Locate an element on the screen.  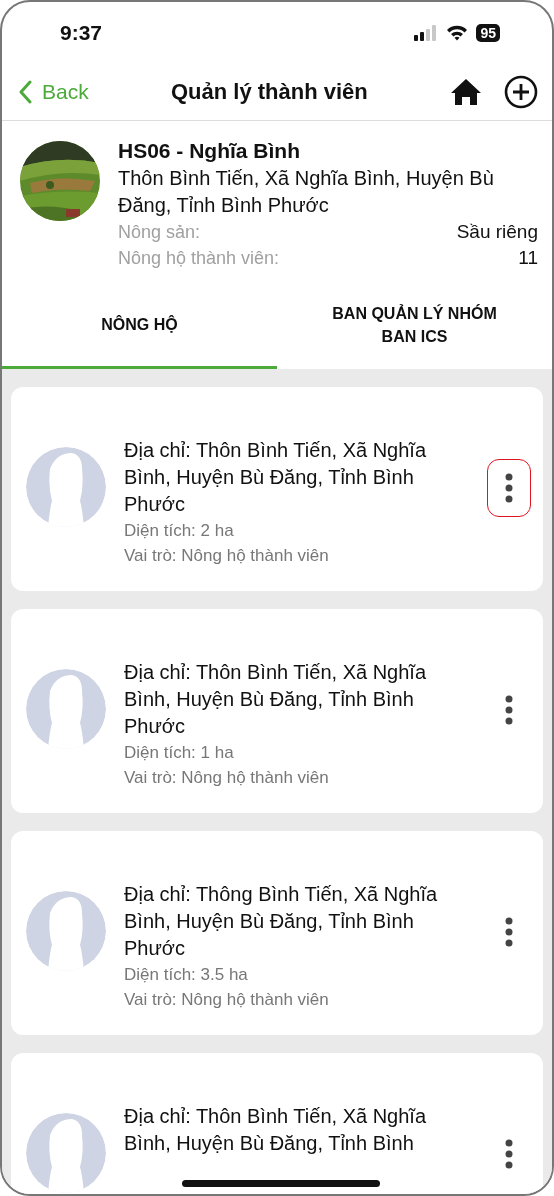
home-icon is located at coordinates (466, 92).